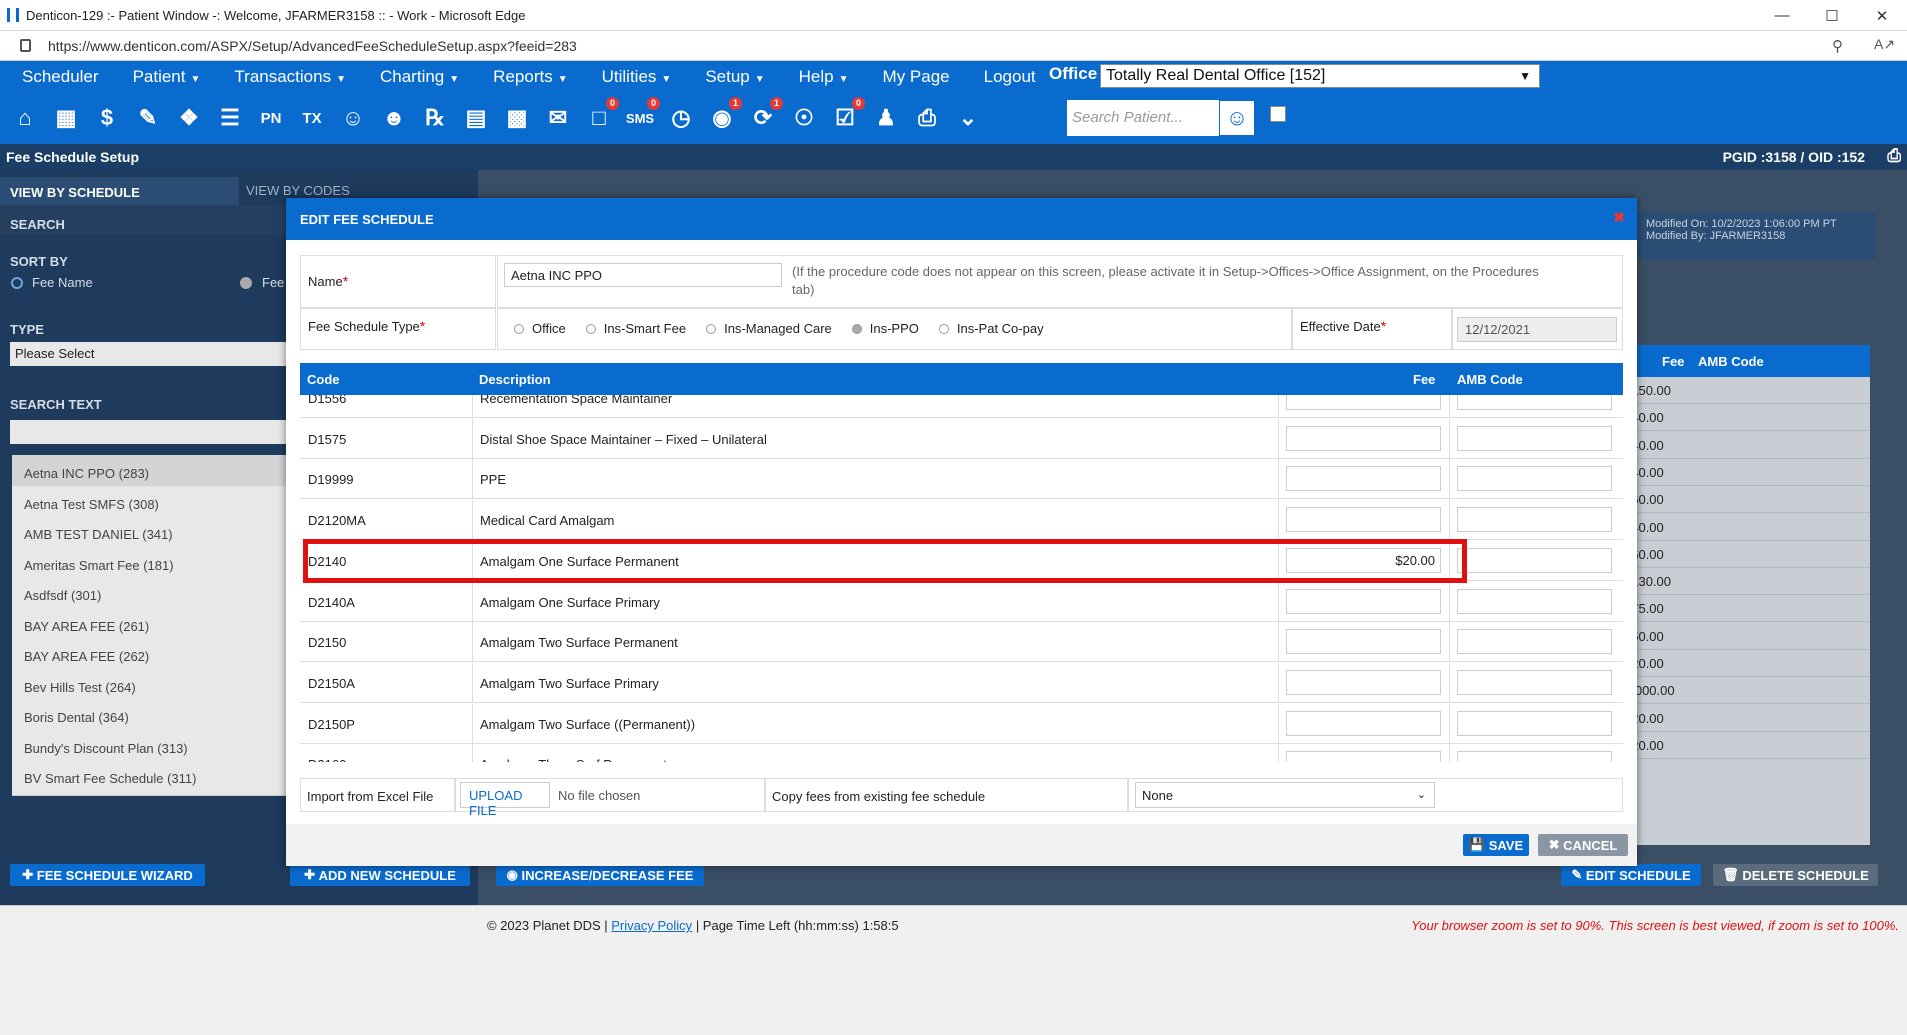 The image size is (1907, 1035). I want to click on mail-icon: ✉, so click(558, 118).